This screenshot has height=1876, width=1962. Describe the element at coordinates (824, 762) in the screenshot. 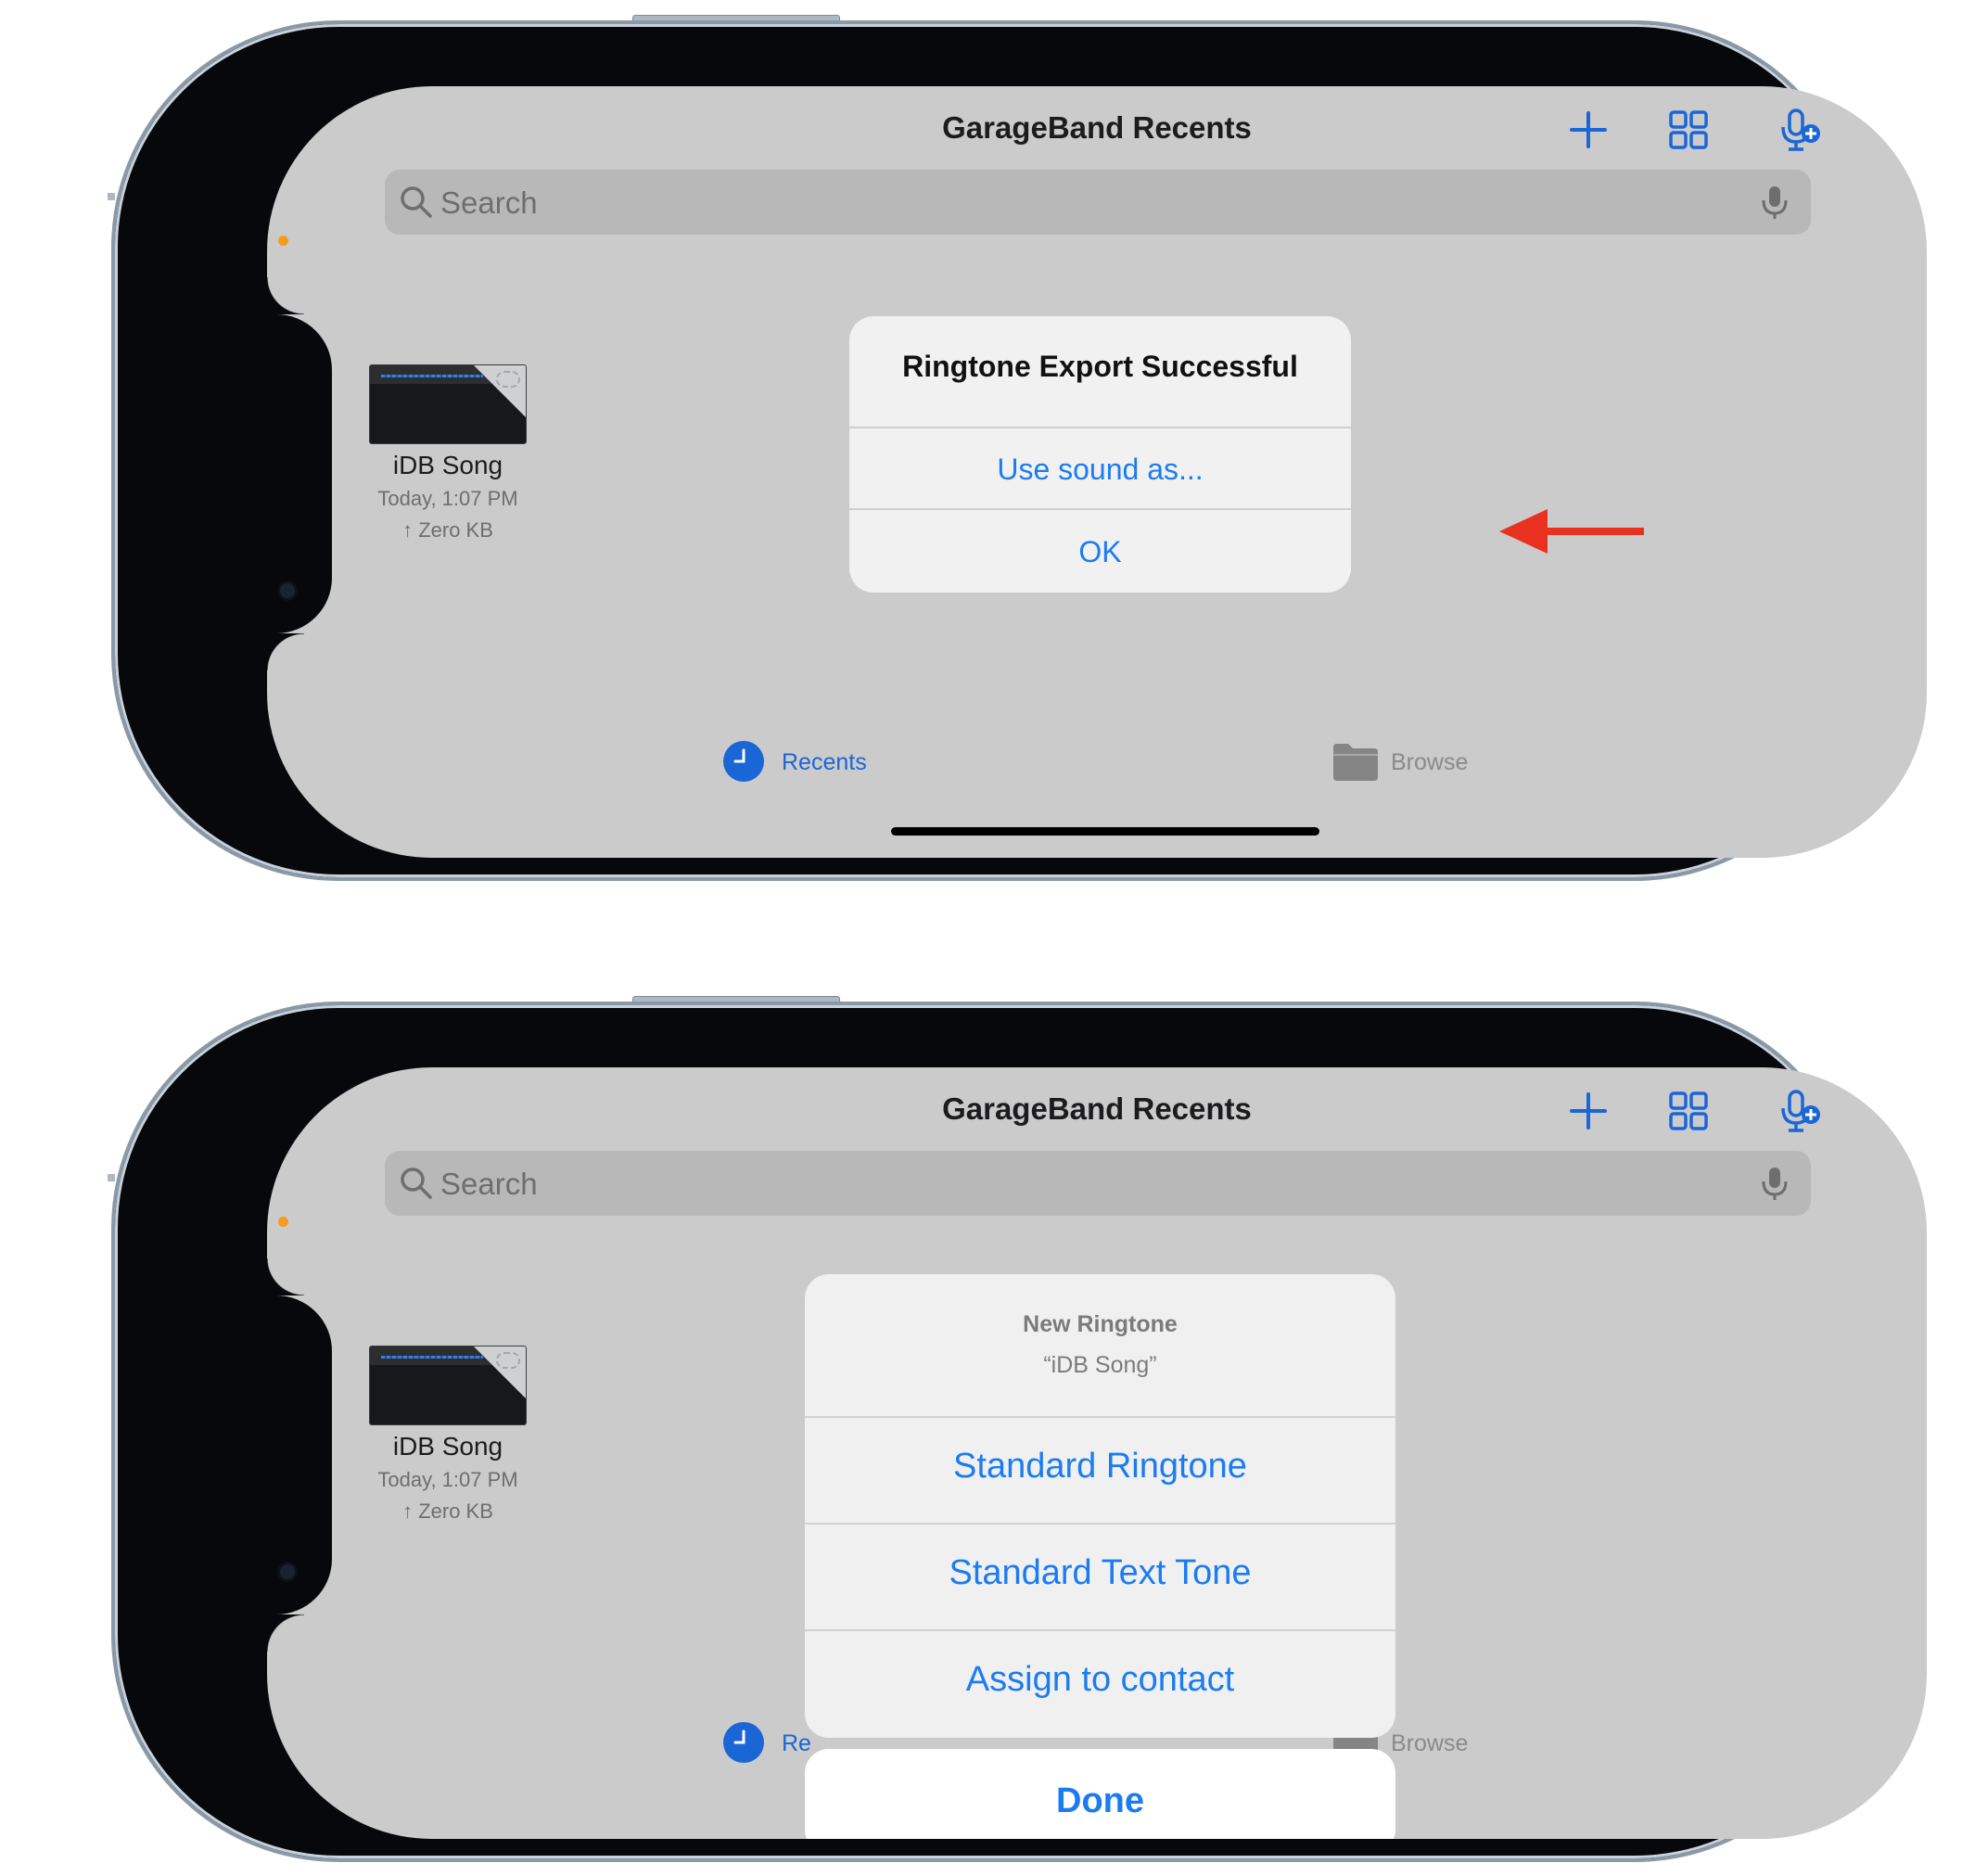

I see `tab-recents-label: Recents` at that location.